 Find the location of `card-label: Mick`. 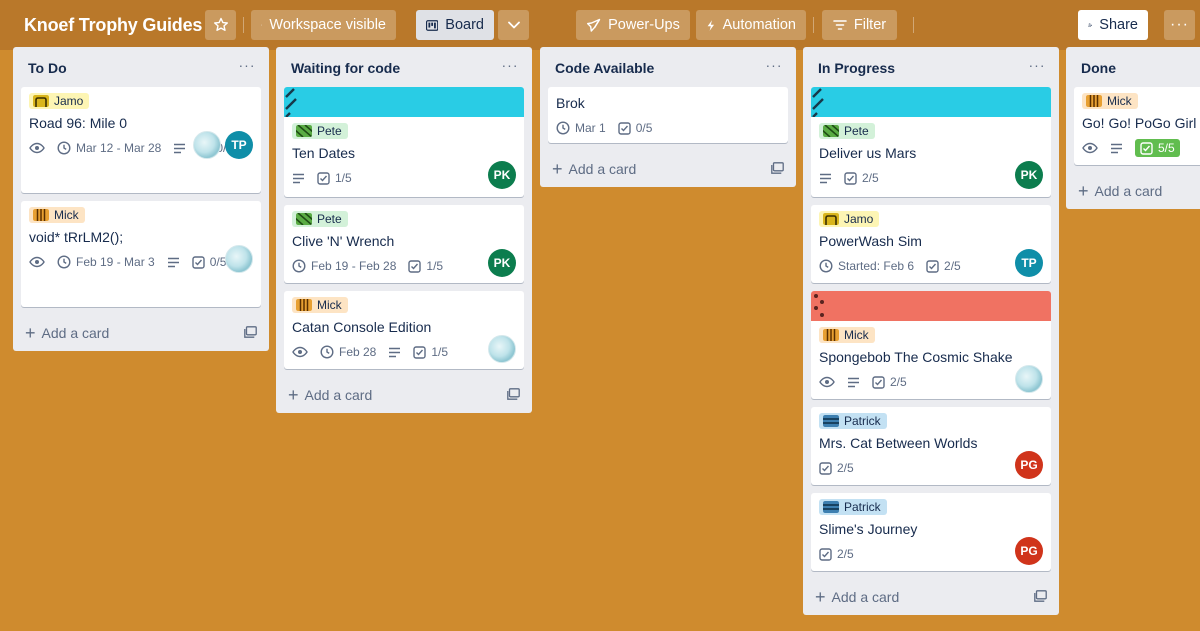

card-label: Mick is located at coordinates (847, 335).